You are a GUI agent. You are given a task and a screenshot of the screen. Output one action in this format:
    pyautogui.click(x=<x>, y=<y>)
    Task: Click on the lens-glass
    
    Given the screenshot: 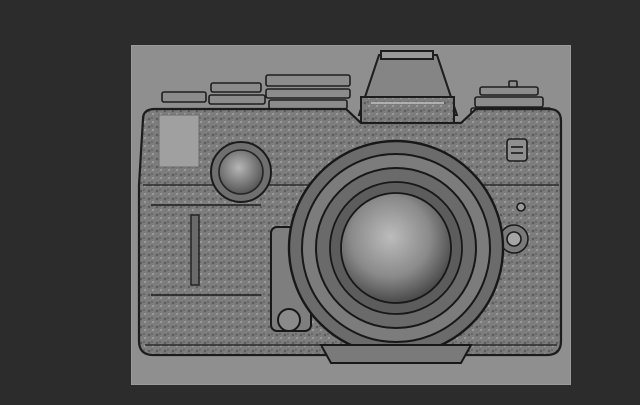 What is the action you would take?
    pyautogui.click(x=396, y=248)
    